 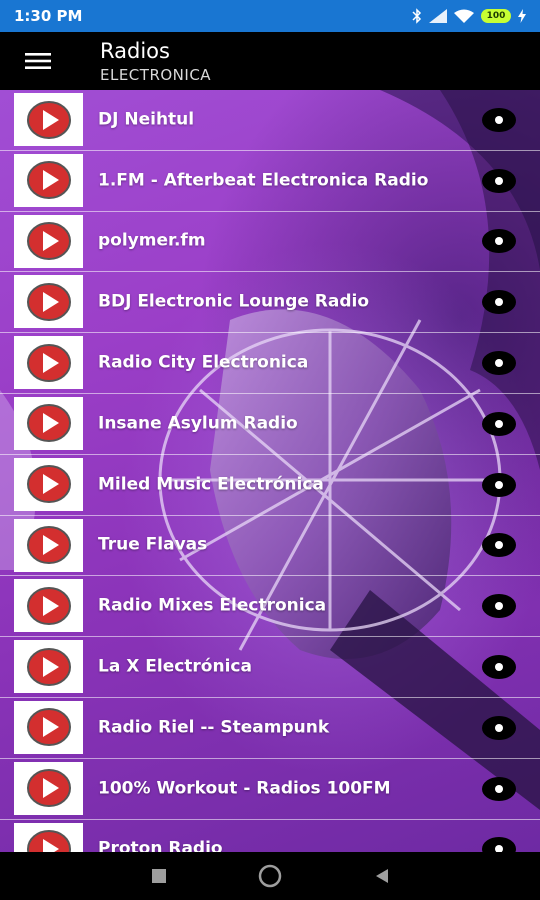 I want to click on status-bar: 1:30 PM 100, so click(x=270, y=16).